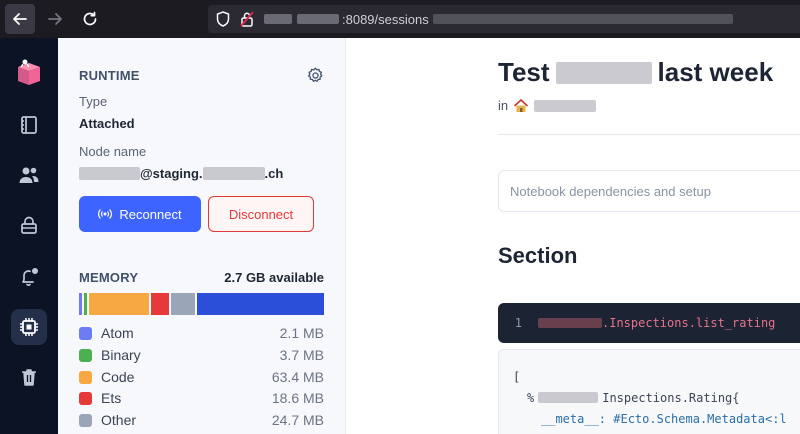 The width and height of the screenshot is (800, 434). Describe the element at coordinates (119, 420) in the screenshot. I see `legend-label: Other` at that location.